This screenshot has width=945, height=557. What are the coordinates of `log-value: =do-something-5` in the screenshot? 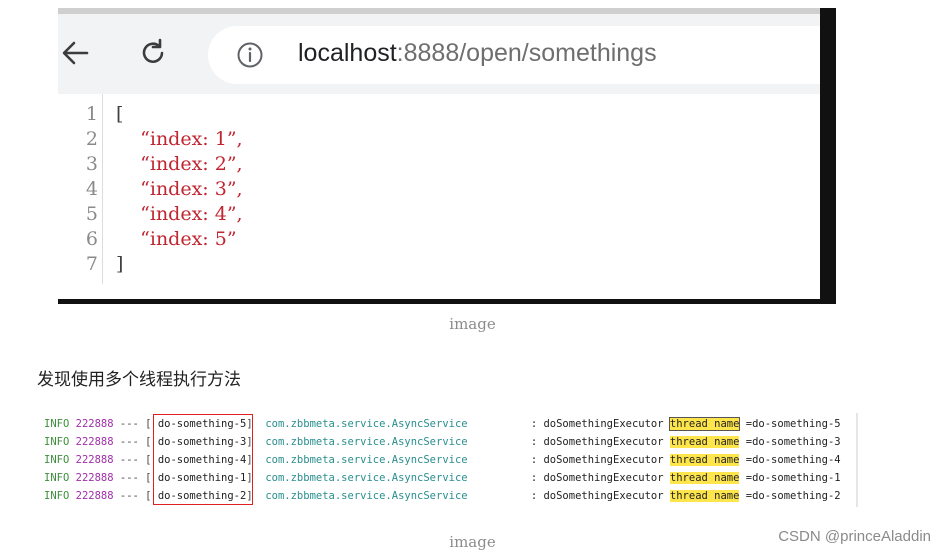 It's located at (790, 424).